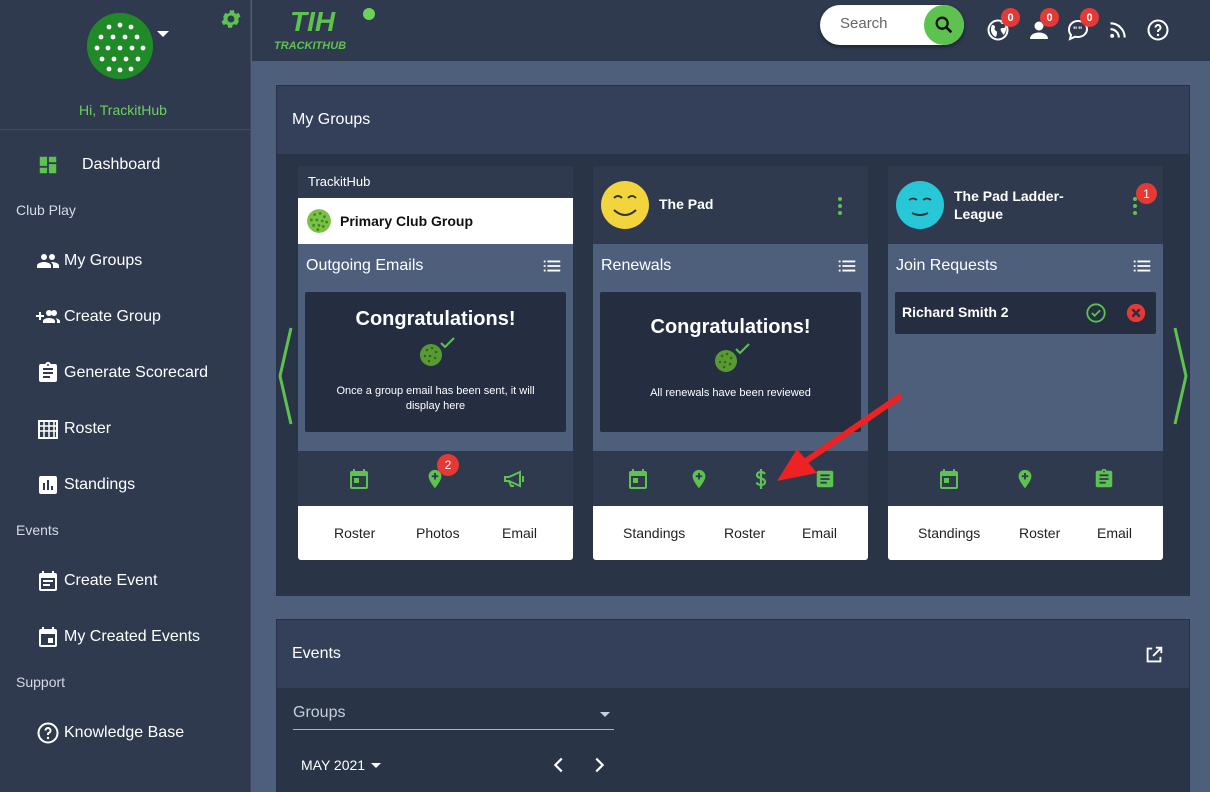 This screenshot has width=1210, height=792. What do you see at coordinates (100, 484) in the screenshot?
I see `sidebar-item-label: Standings` at bounding box center [100, 484].